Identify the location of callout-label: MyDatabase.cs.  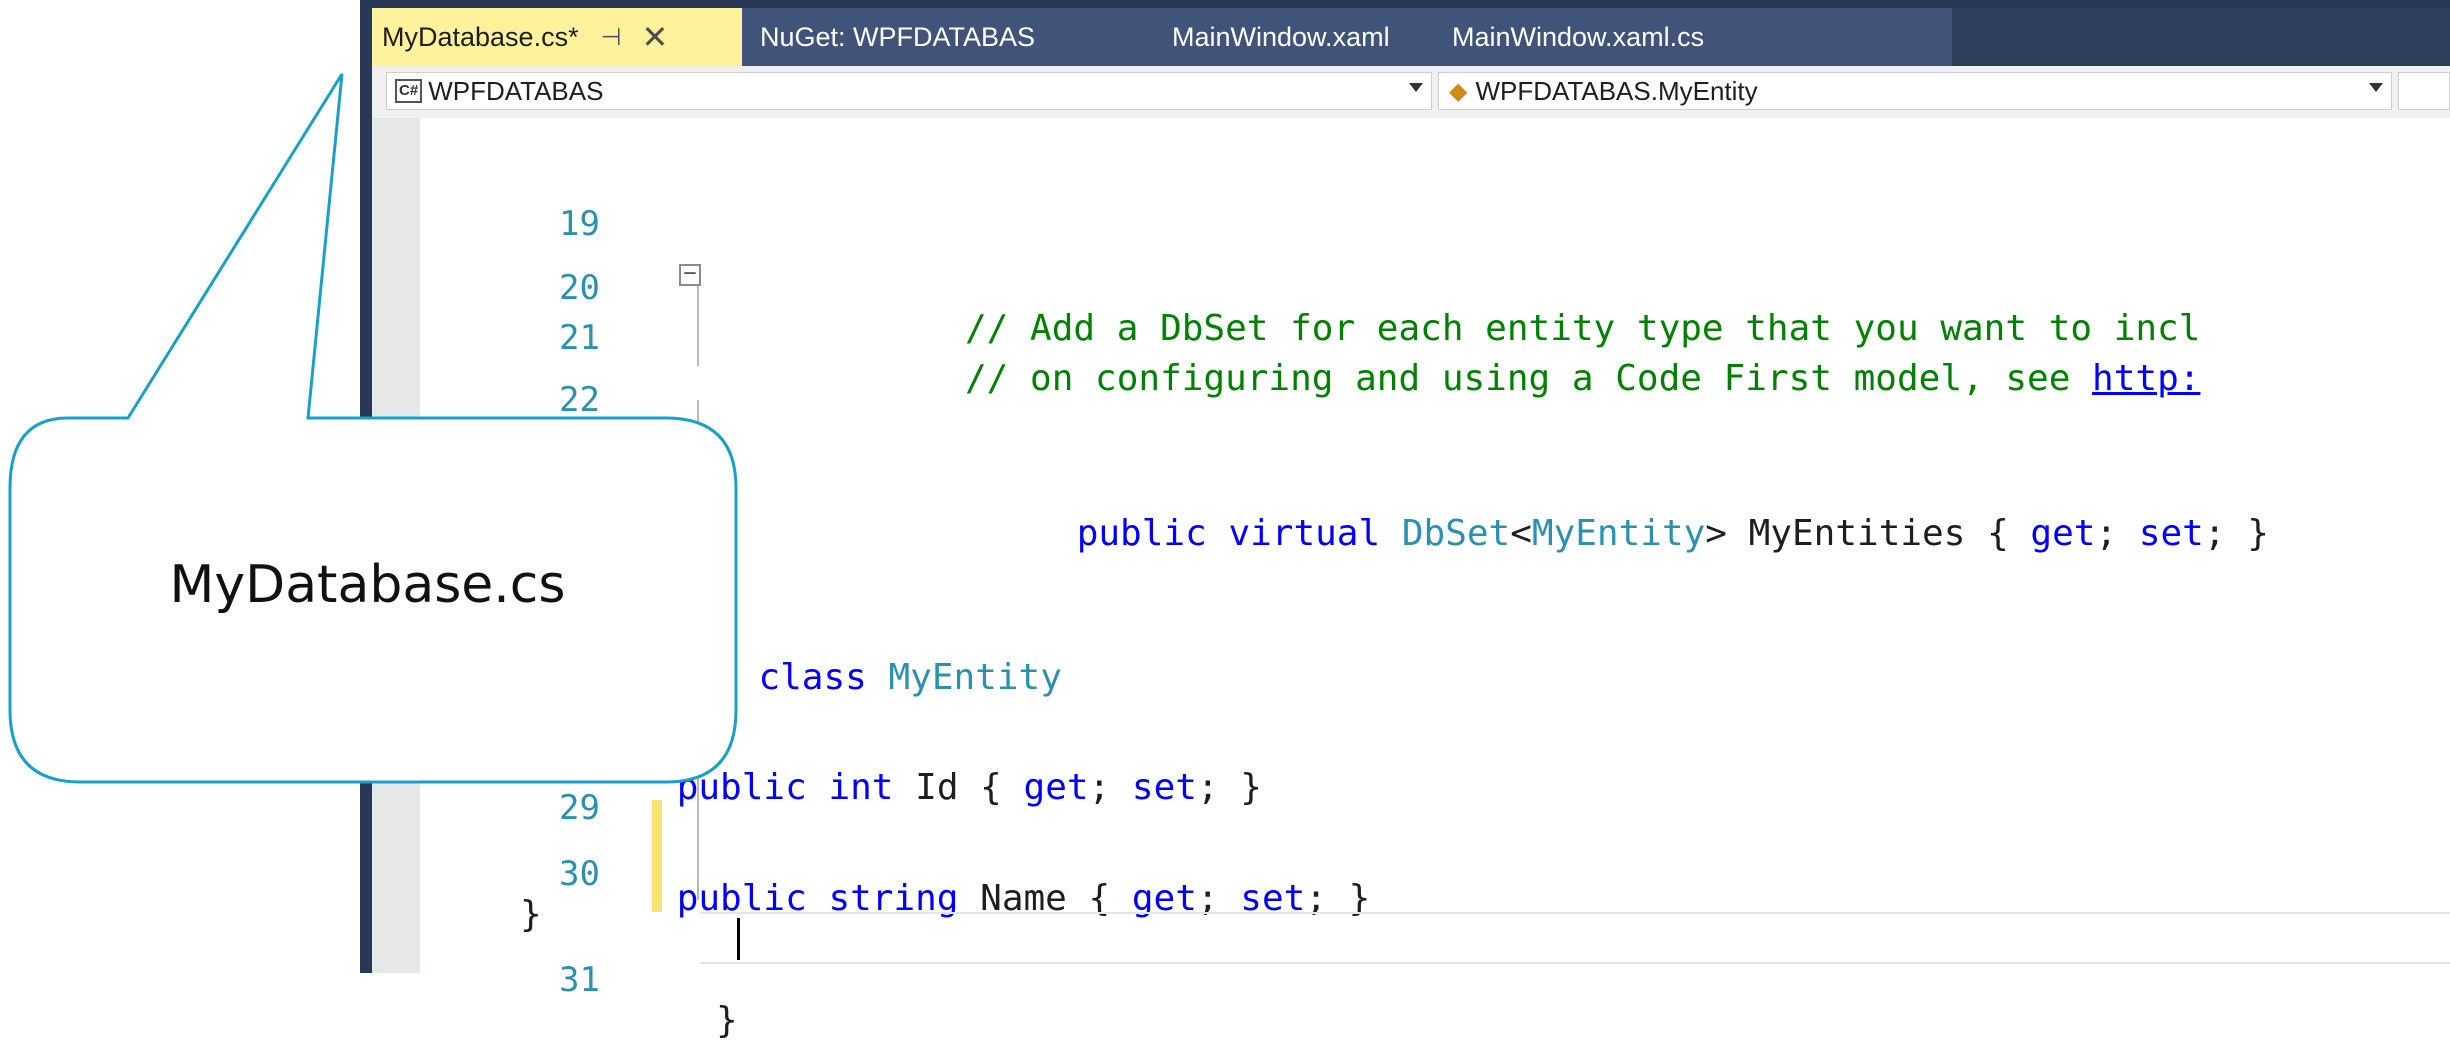
(367, 585).